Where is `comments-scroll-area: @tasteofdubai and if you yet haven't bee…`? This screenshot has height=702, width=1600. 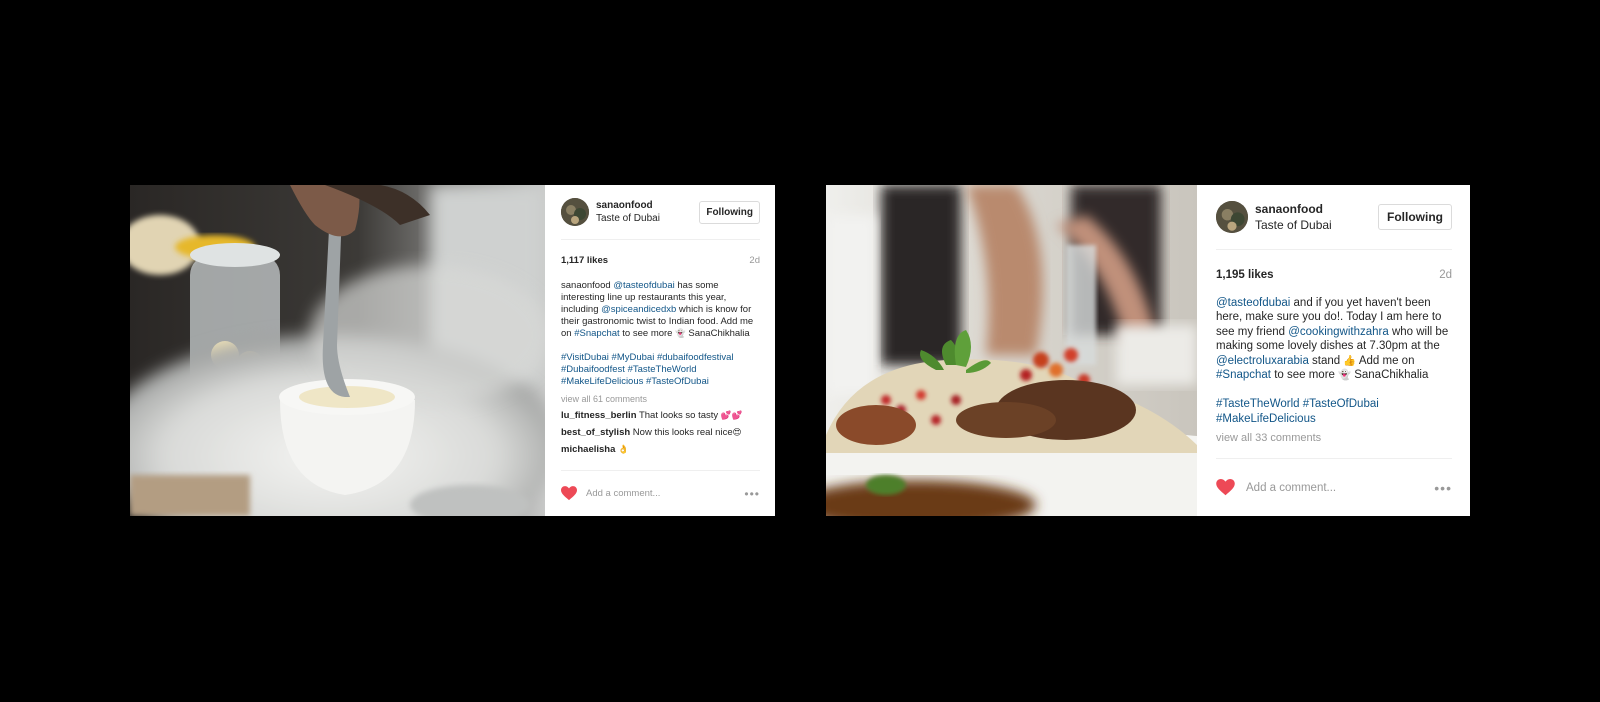
comments-scroll-area: @tasteofdubai and if you yet haven't bee… is located at coordinates (1334, 369).